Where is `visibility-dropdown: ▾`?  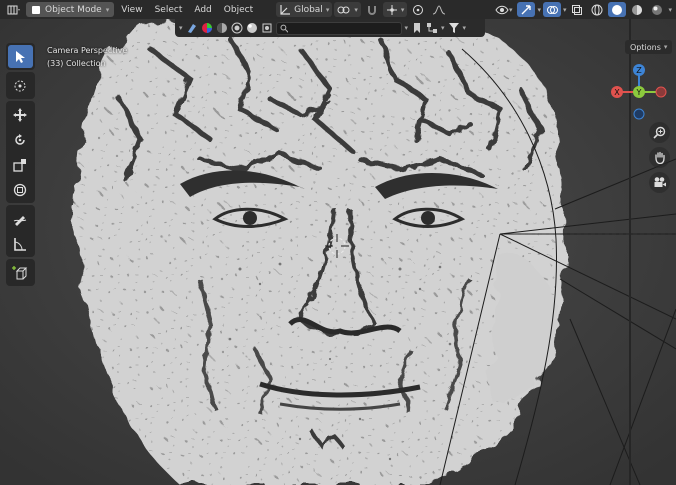
visibility-dropdown: ▾ is located at coordinates (504, 9).